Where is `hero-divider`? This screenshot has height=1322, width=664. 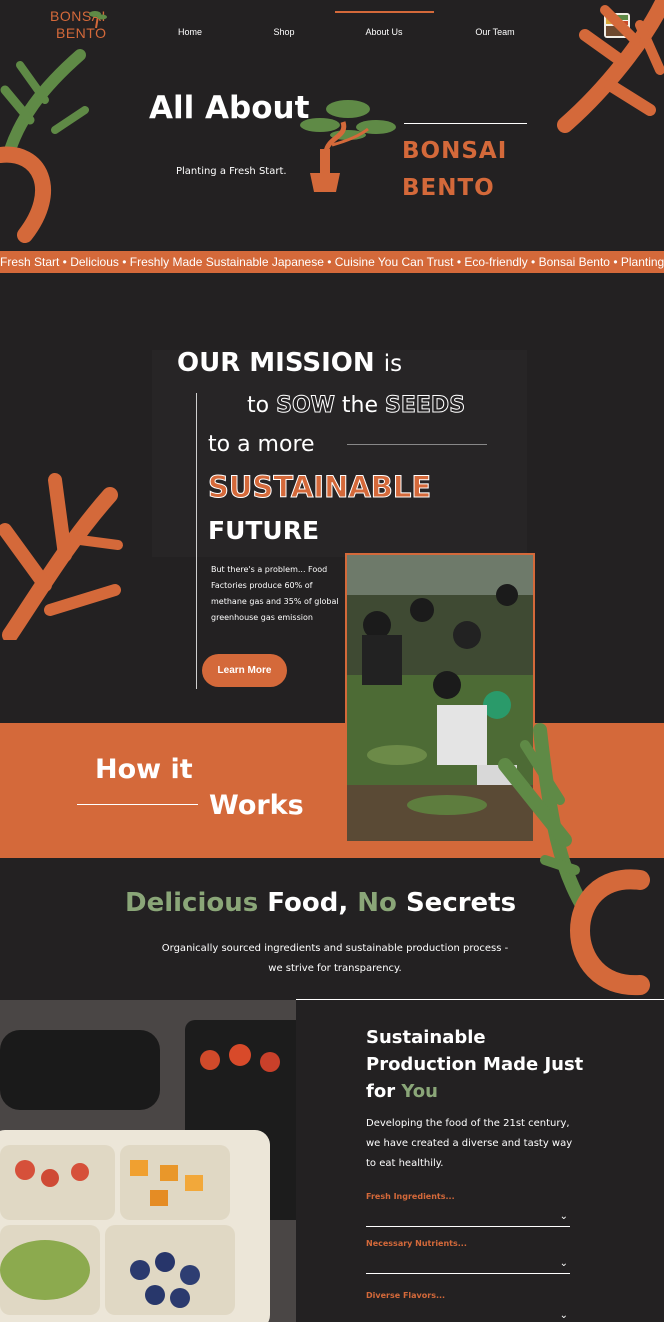 hero-divider is located at coordinates (465, 123).